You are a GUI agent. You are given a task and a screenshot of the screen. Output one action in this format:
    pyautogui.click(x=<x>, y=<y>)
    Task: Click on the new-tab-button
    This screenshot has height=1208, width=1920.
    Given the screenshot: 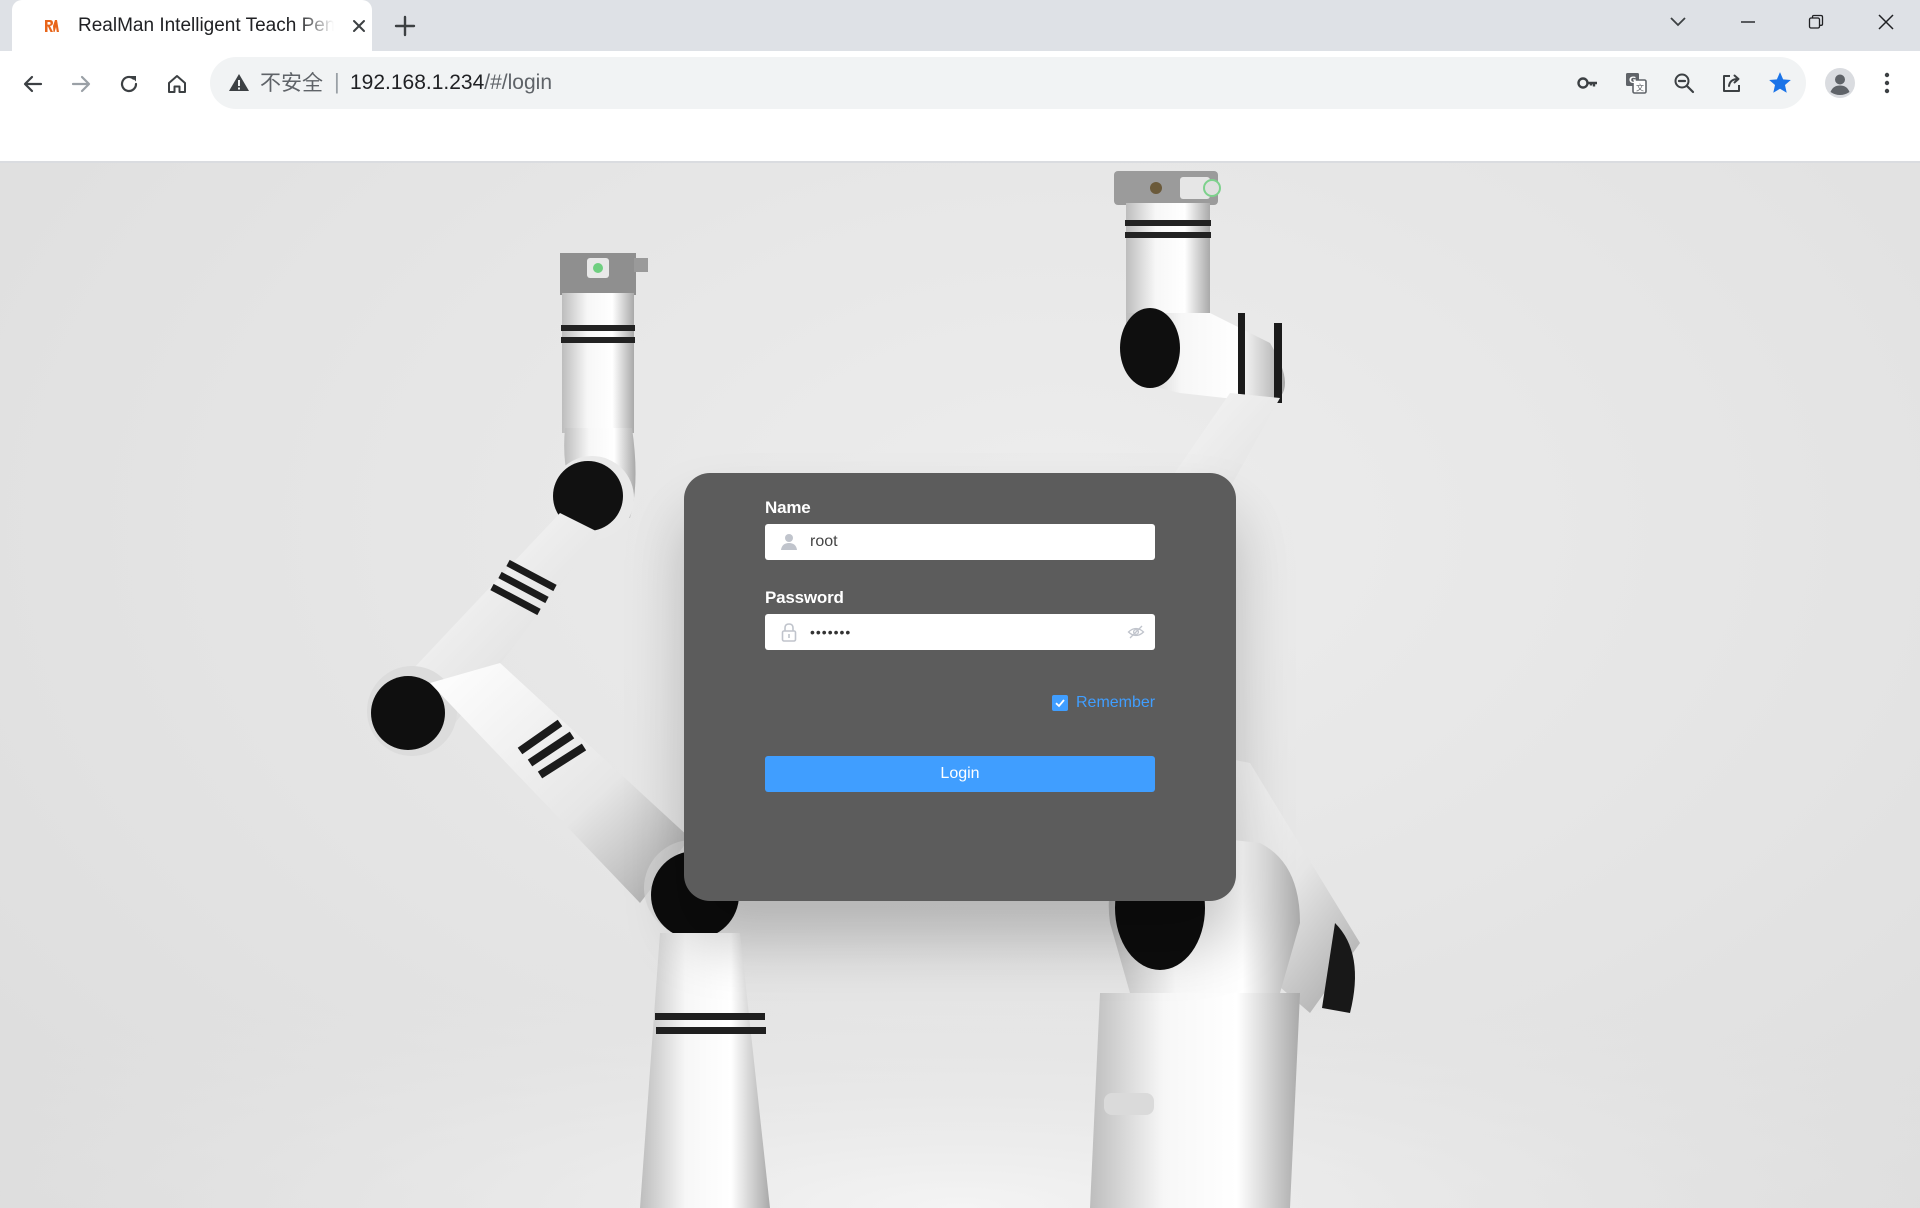 What is the action you would take?
    pyautogui.click(x=405, y=26)
    